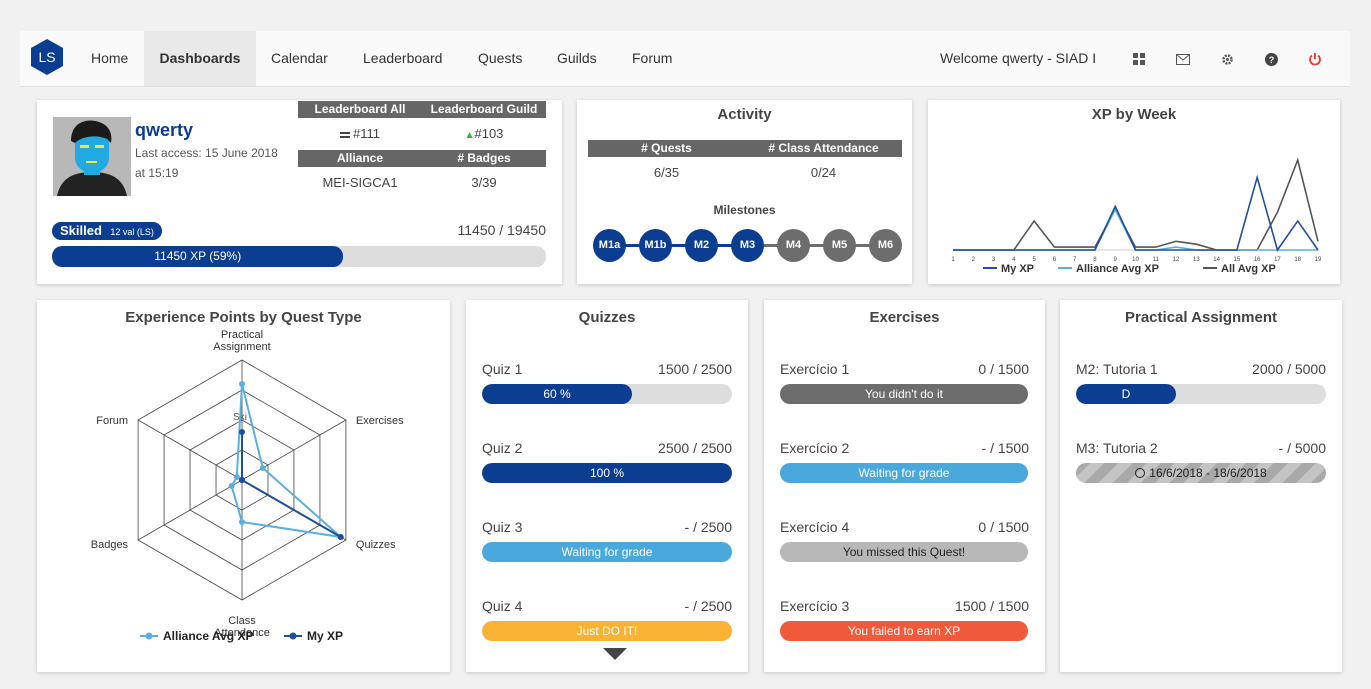  I want to click on quiz-label: Quiz 3, so click(502, 527).